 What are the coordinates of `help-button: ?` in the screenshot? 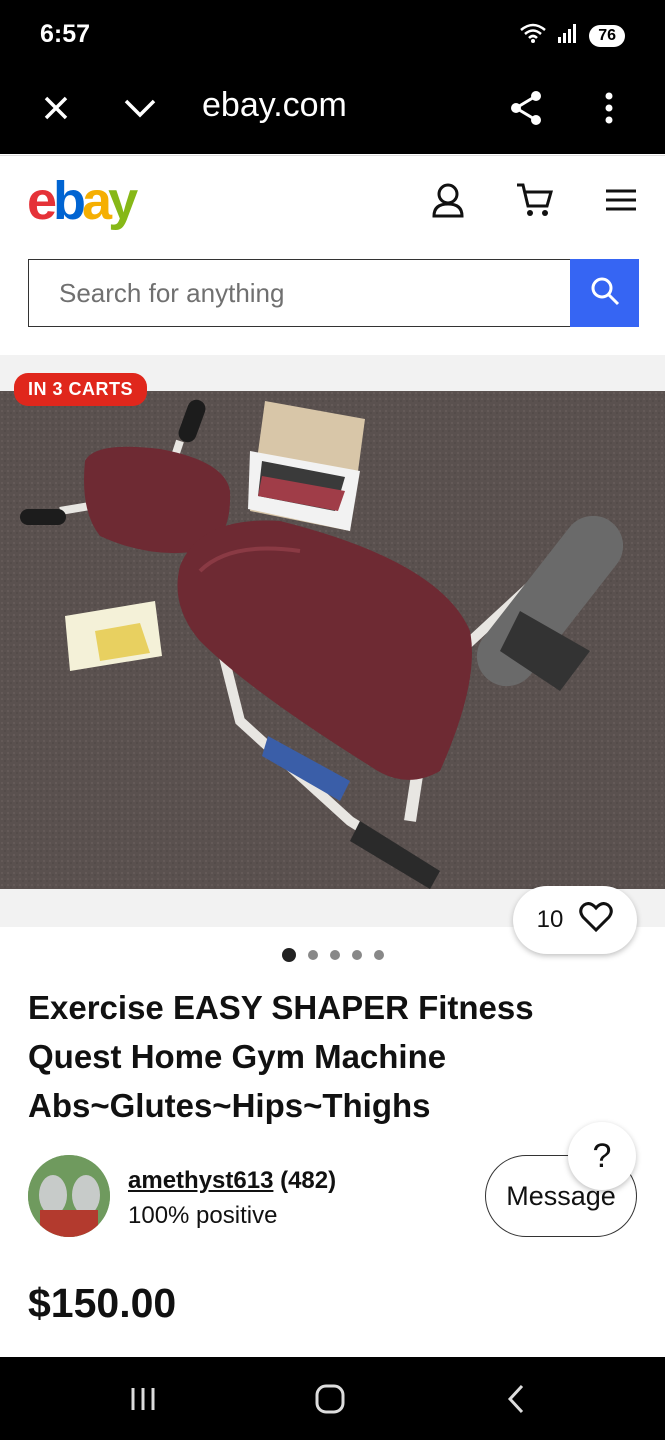 It's located at (602, 1156).